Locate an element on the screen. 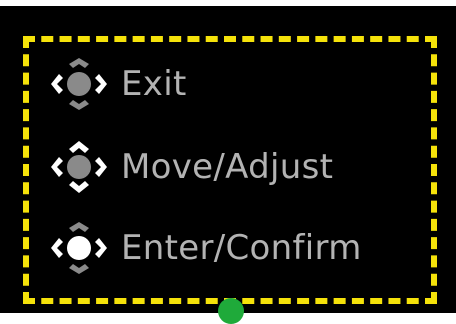 Image resolution: width=456 pixels, height=324 pixels. legend-item-move-adjust: Move/Adjust is located at coordinates (189, 167).